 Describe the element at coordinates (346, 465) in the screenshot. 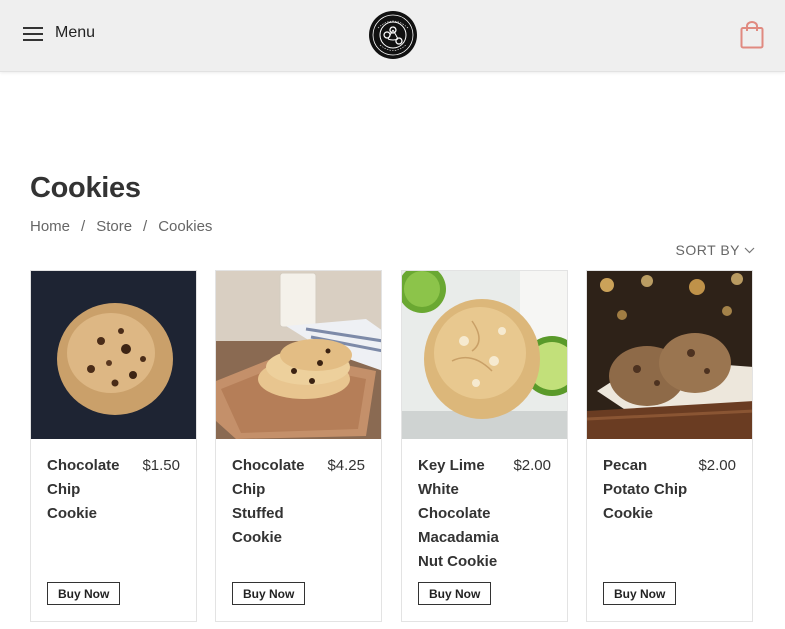

I see `product-price: $4.25` at that location.